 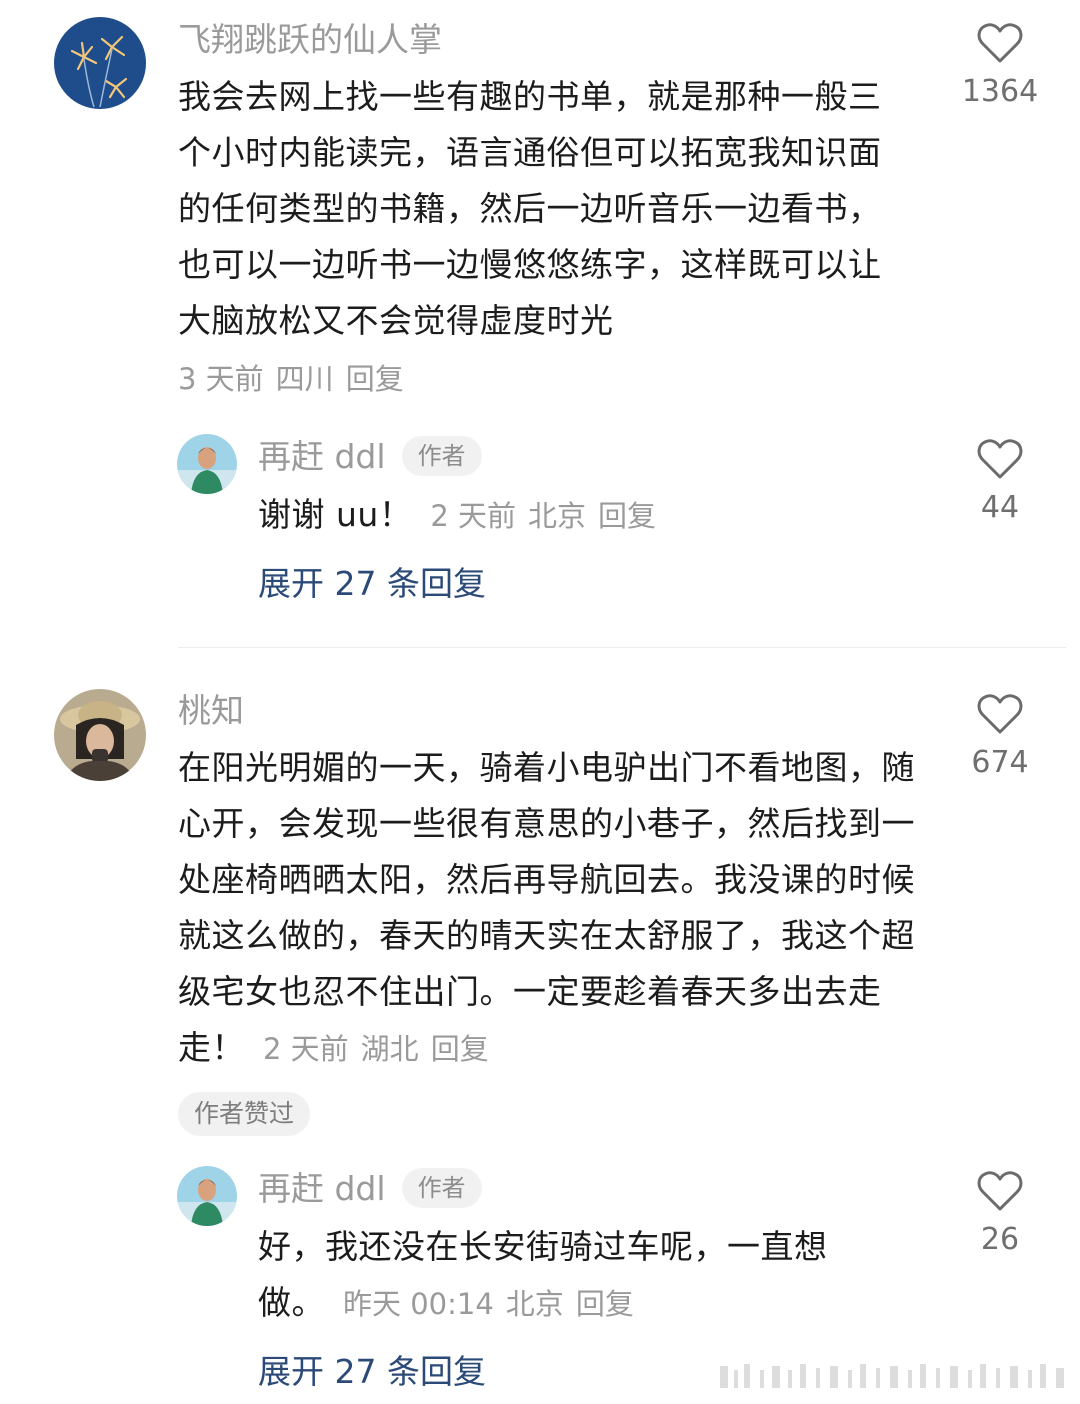 I want to click on watermark-graphic, so click(x=892, y=1376).